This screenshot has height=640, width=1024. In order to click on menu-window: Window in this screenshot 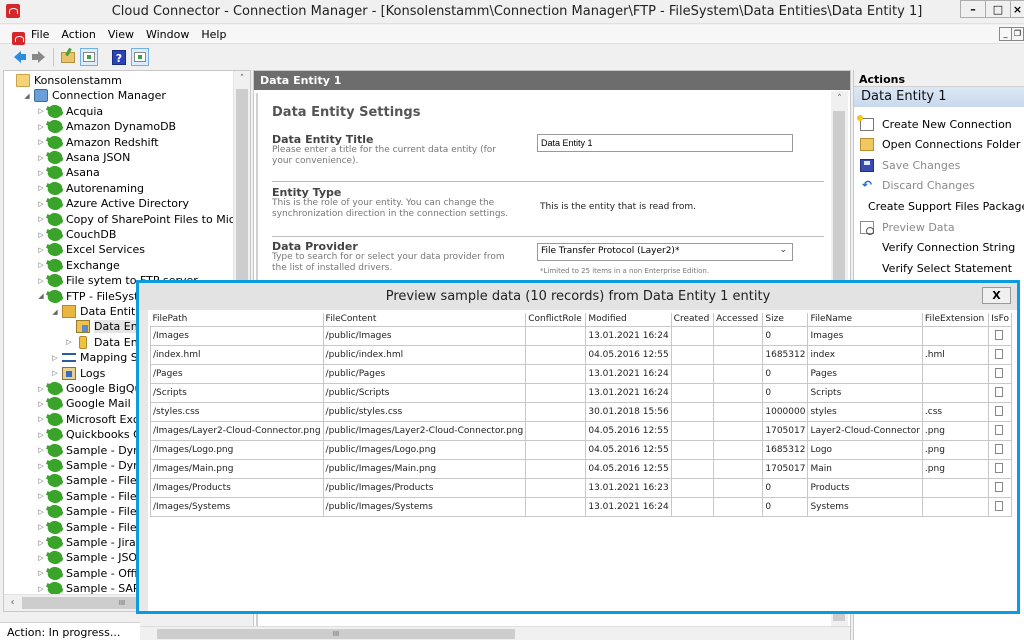, I will do `click(167, 34)`.